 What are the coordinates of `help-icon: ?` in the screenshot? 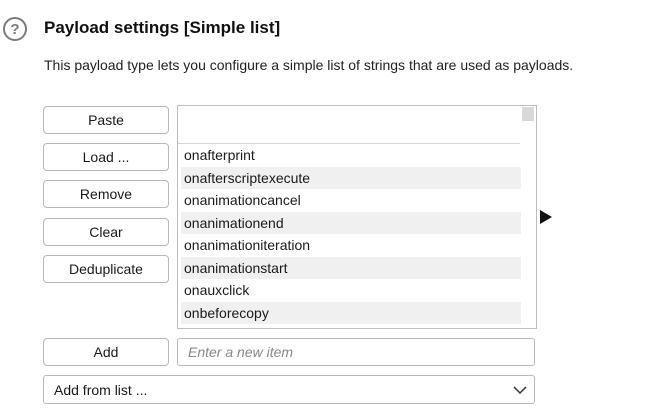 It's located at (15, 29).